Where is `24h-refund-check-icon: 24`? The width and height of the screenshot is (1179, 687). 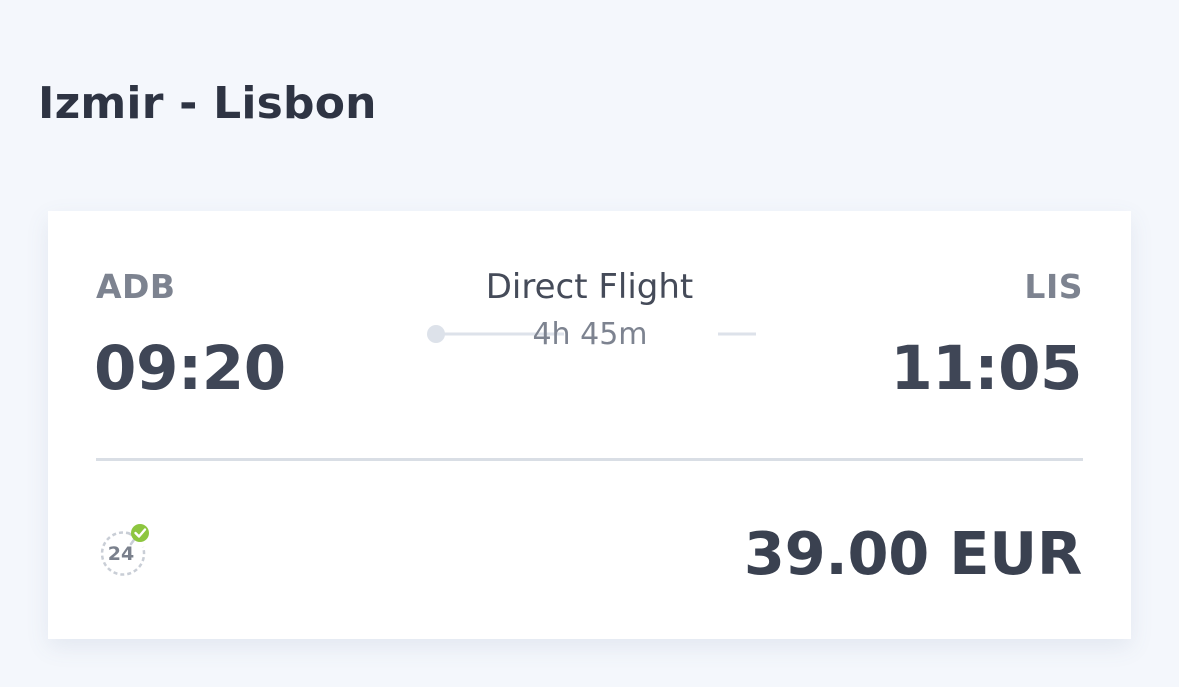
24h-refund-check-icon: 24 is located at coordinates (125, 550).